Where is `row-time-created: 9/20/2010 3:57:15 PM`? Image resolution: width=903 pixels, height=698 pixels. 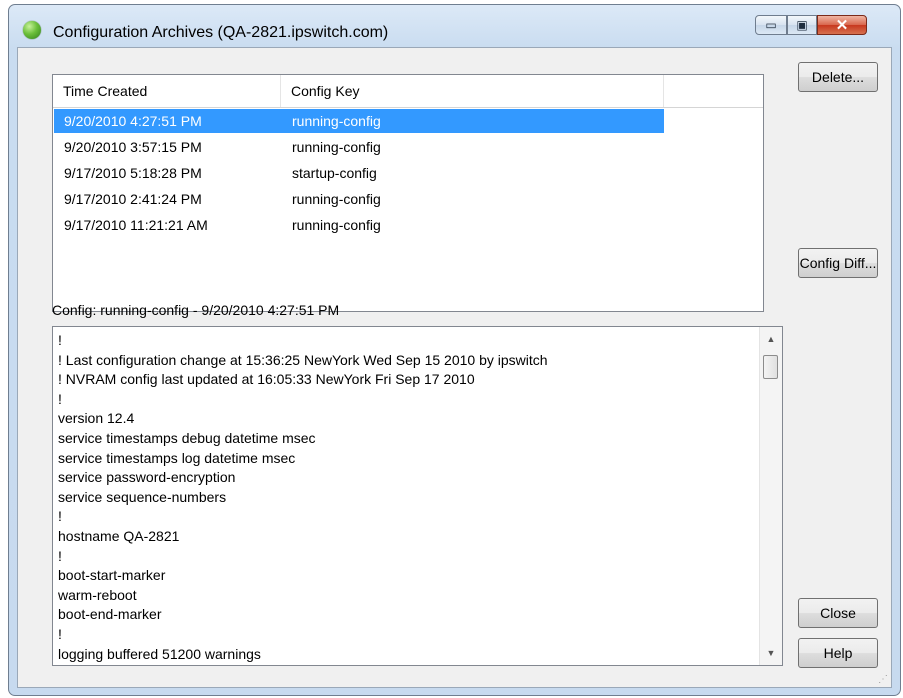 row-time-created: 9/20/2010 3:57:15 PM is located at coordinates (133, 147).